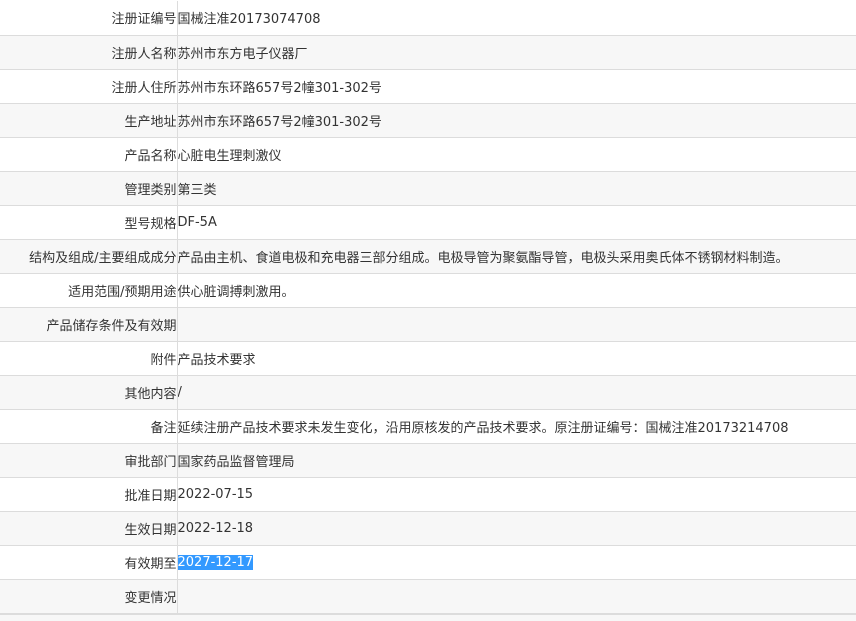 The image size is (856, 621). I want to click on field-label: 产品储存条件及有效期, so click(89, 324).